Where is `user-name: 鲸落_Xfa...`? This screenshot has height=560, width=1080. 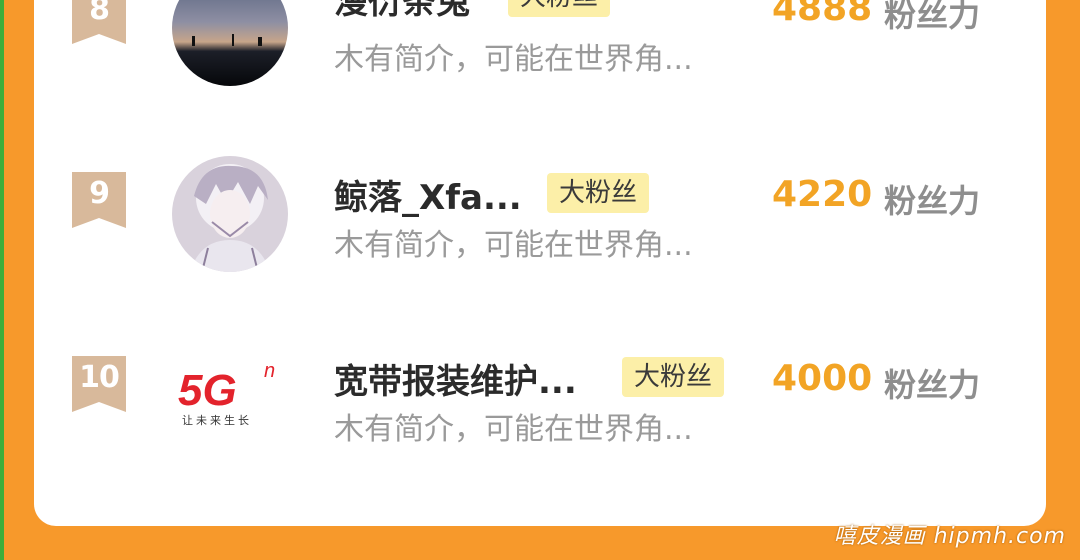
user-name: 鲸落_Xfa... is located at coordinates (428, 194).